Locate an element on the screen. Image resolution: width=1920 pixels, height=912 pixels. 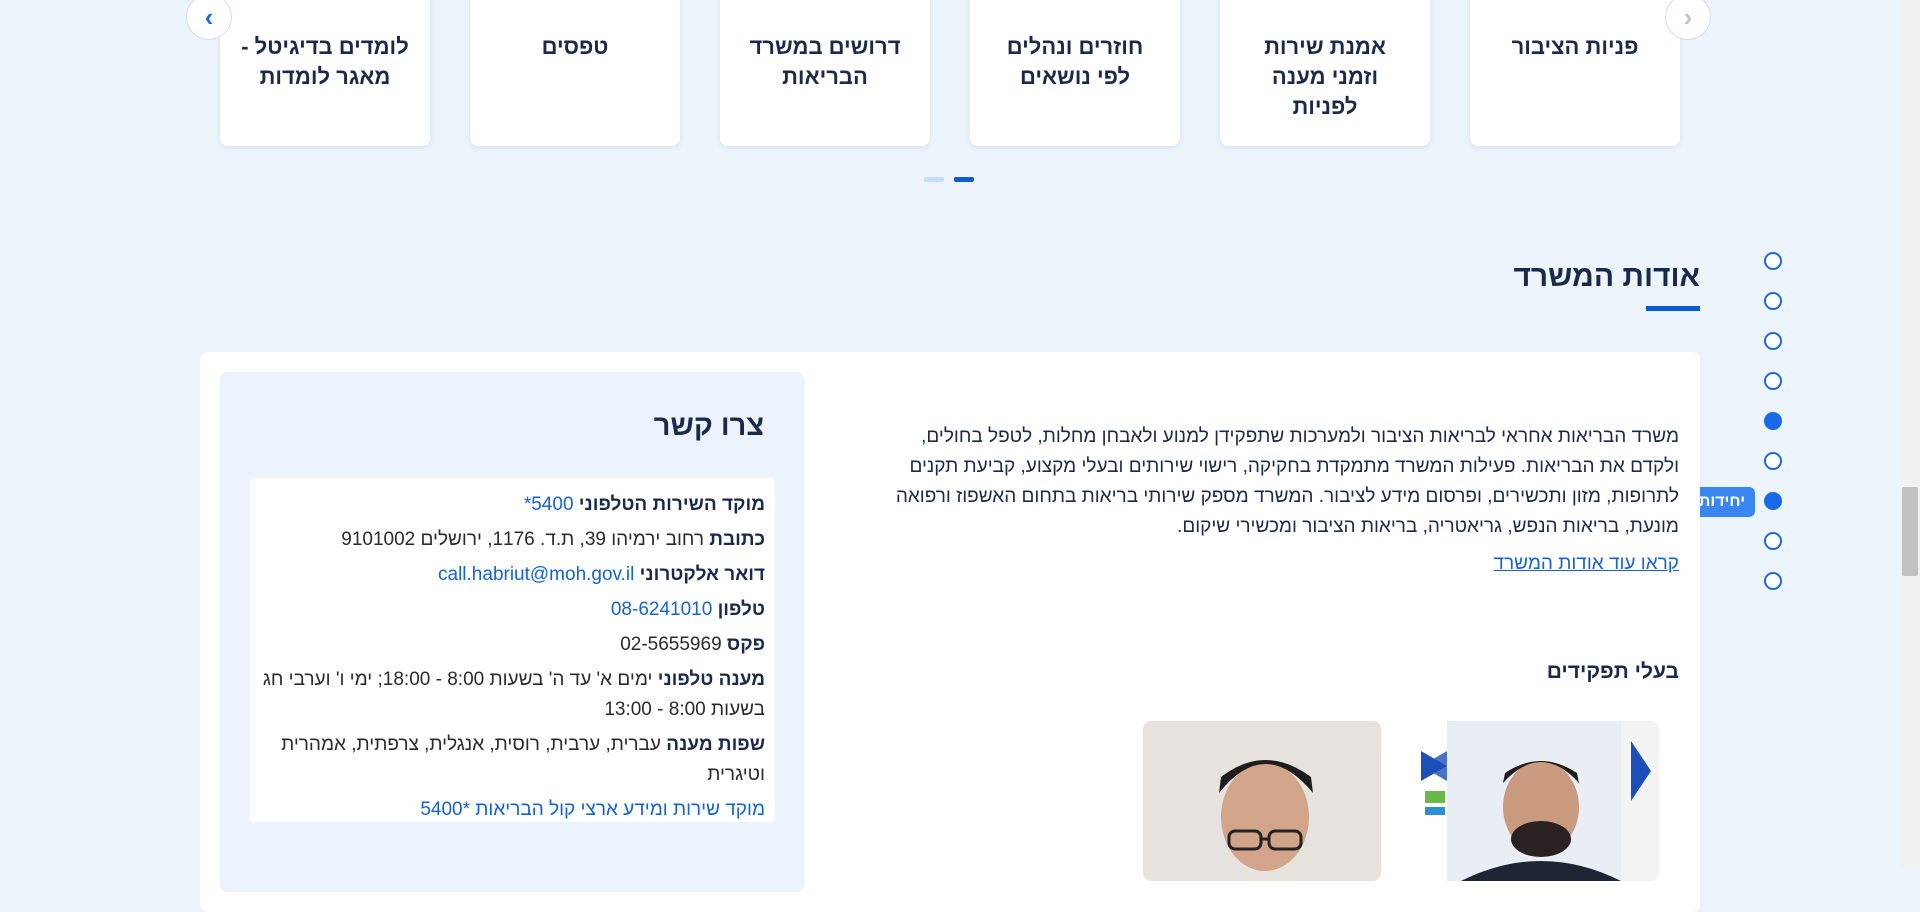
contact-row-phone: טלפון 08-6241010 is located at coordinates (511, 610).